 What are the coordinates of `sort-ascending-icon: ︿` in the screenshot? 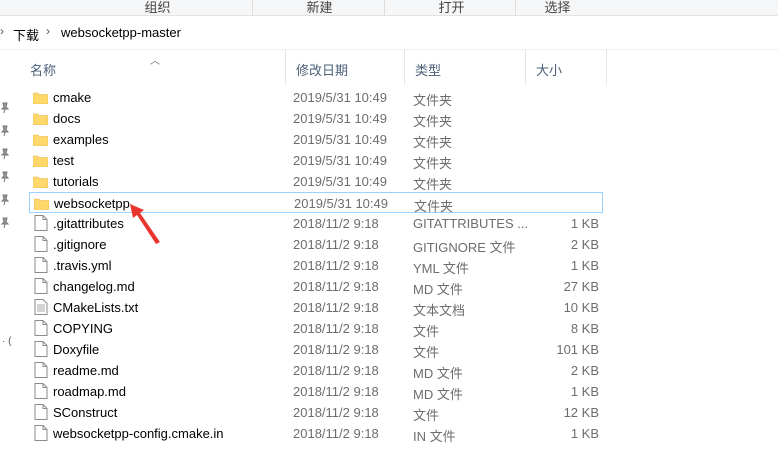 It's located at (155, 61).